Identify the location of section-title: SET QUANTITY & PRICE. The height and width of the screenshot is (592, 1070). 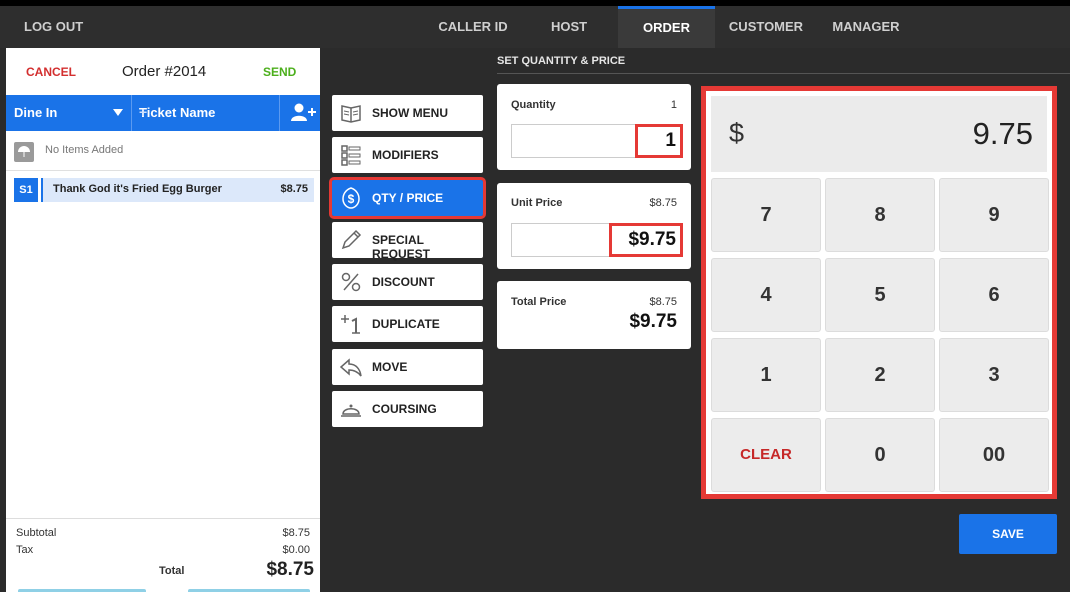
(561, 61).